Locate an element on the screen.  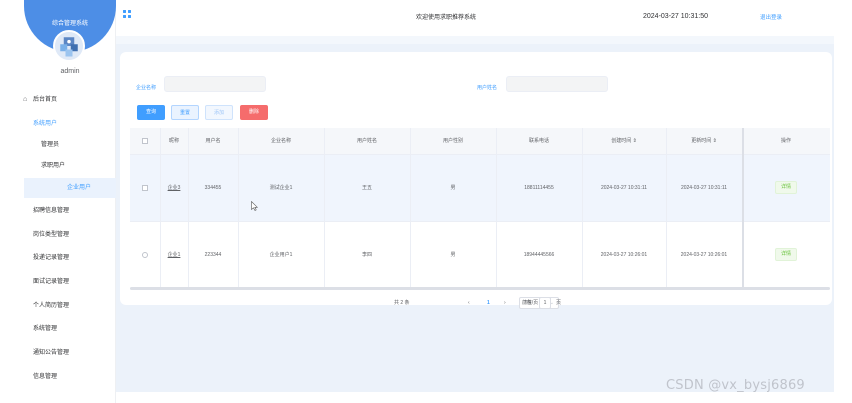
cell-phone: 18944445566 is located at coordinates (539, 255).